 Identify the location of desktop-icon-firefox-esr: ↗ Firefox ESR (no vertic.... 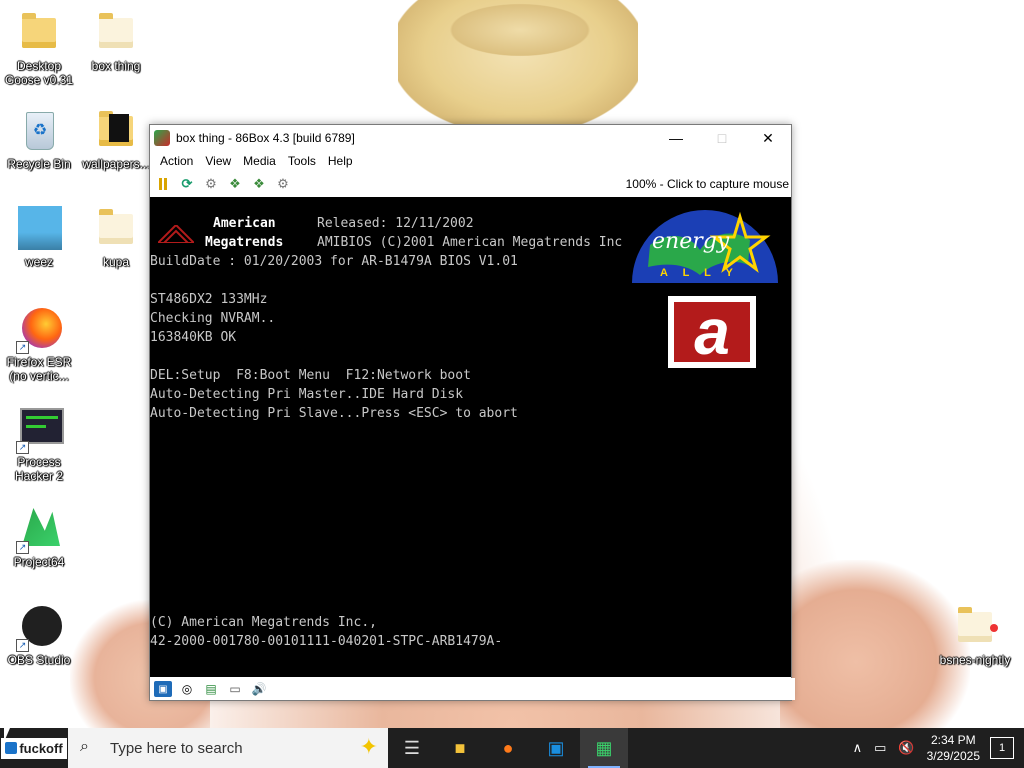
(39, 344).